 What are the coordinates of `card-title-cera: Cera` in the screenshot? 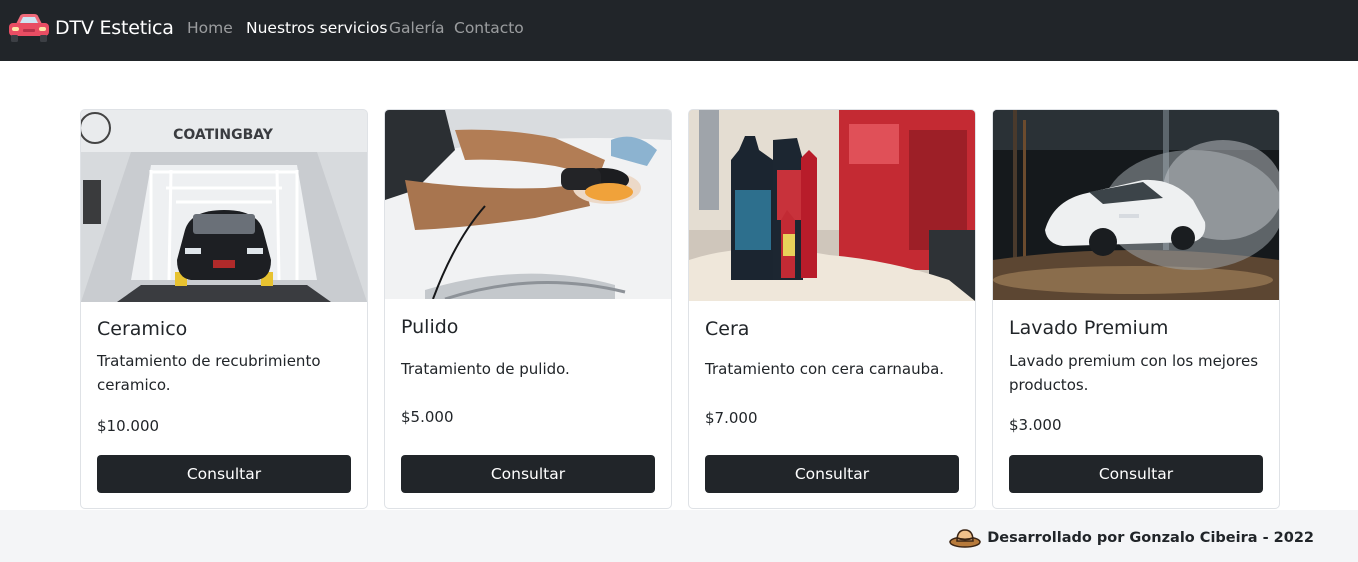 It's located at (727, 329).